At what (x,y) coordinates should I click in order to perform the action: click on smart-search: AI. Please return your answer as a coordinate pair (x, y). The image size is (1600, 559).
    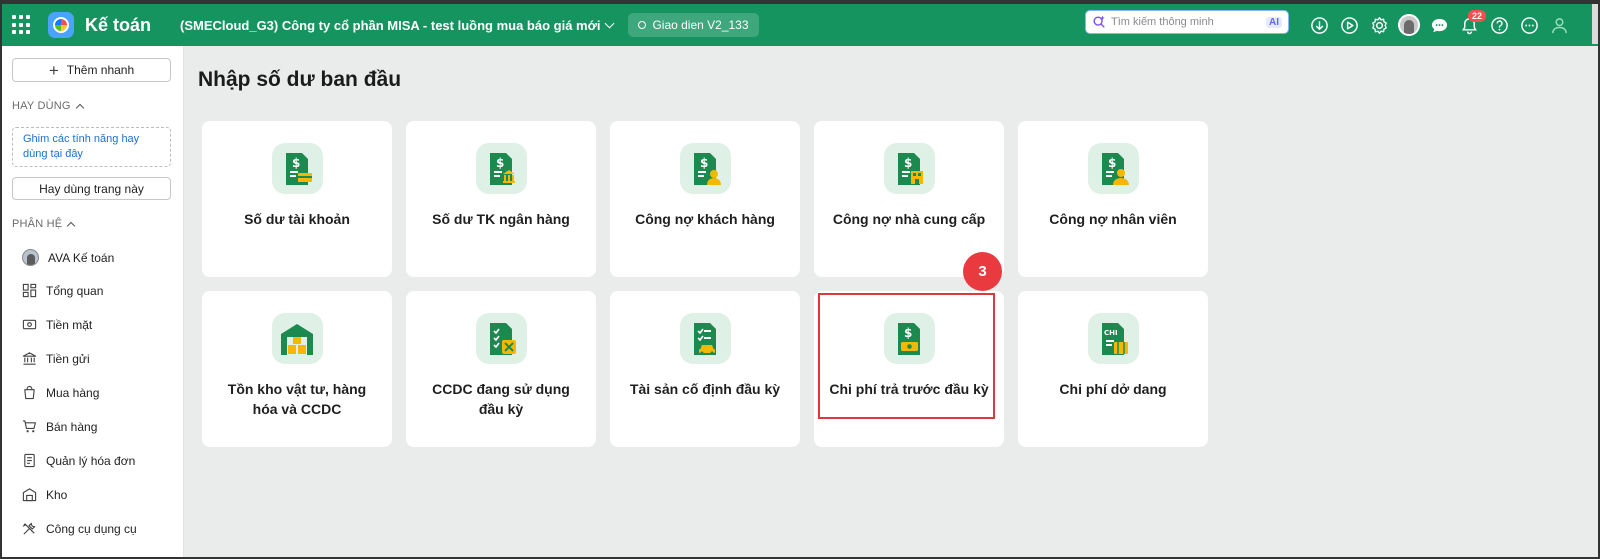
    Looking at the image, I should click on (1187, 22).